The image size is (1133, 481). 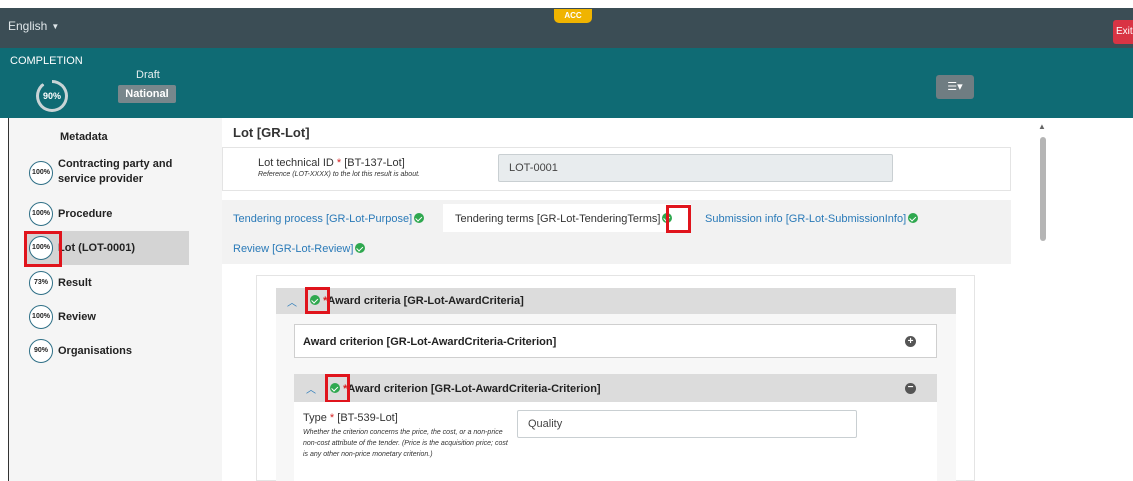 I want to click on award-criteria-title: *Award criteria [GR-Lot-AwardCriteria], so click(x=416, y=300).